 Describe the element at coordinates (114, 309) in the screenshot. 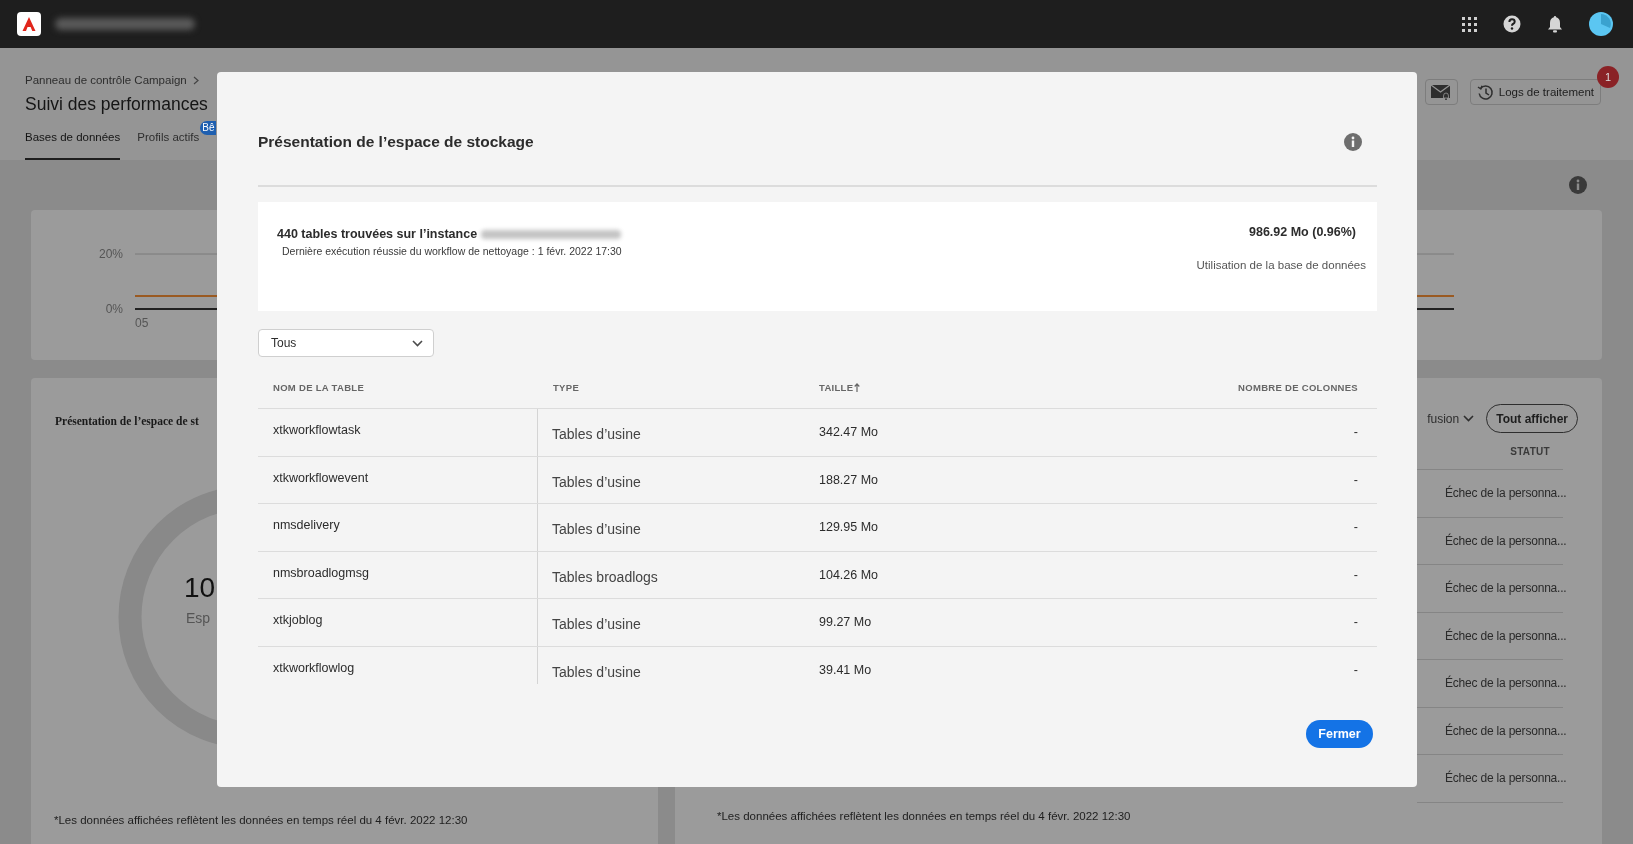

I see `axis-label: 0%` at that location.